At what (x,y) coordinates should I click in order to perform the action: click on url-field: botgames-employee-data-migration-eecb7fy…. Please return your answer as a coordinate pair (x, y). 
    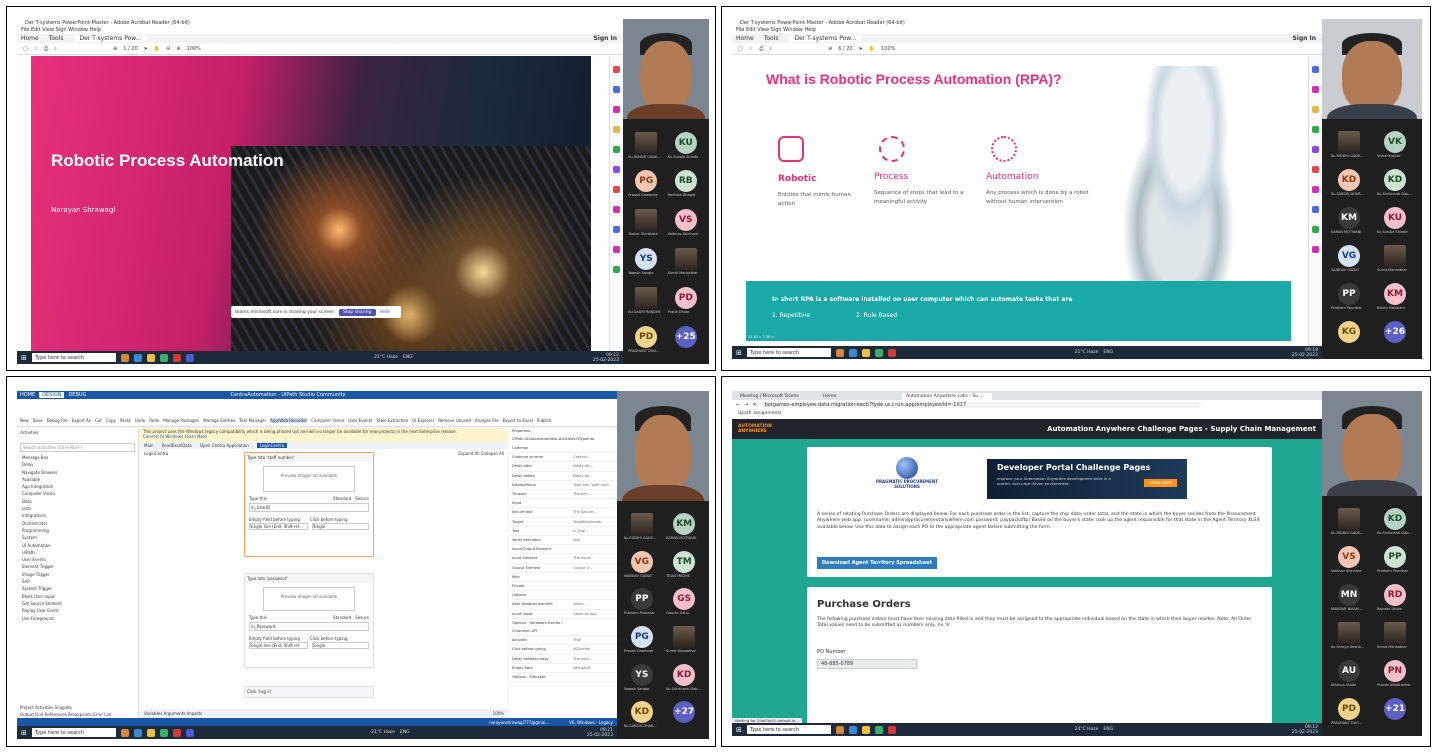
    Looking at the image, I should click on (980, 405).